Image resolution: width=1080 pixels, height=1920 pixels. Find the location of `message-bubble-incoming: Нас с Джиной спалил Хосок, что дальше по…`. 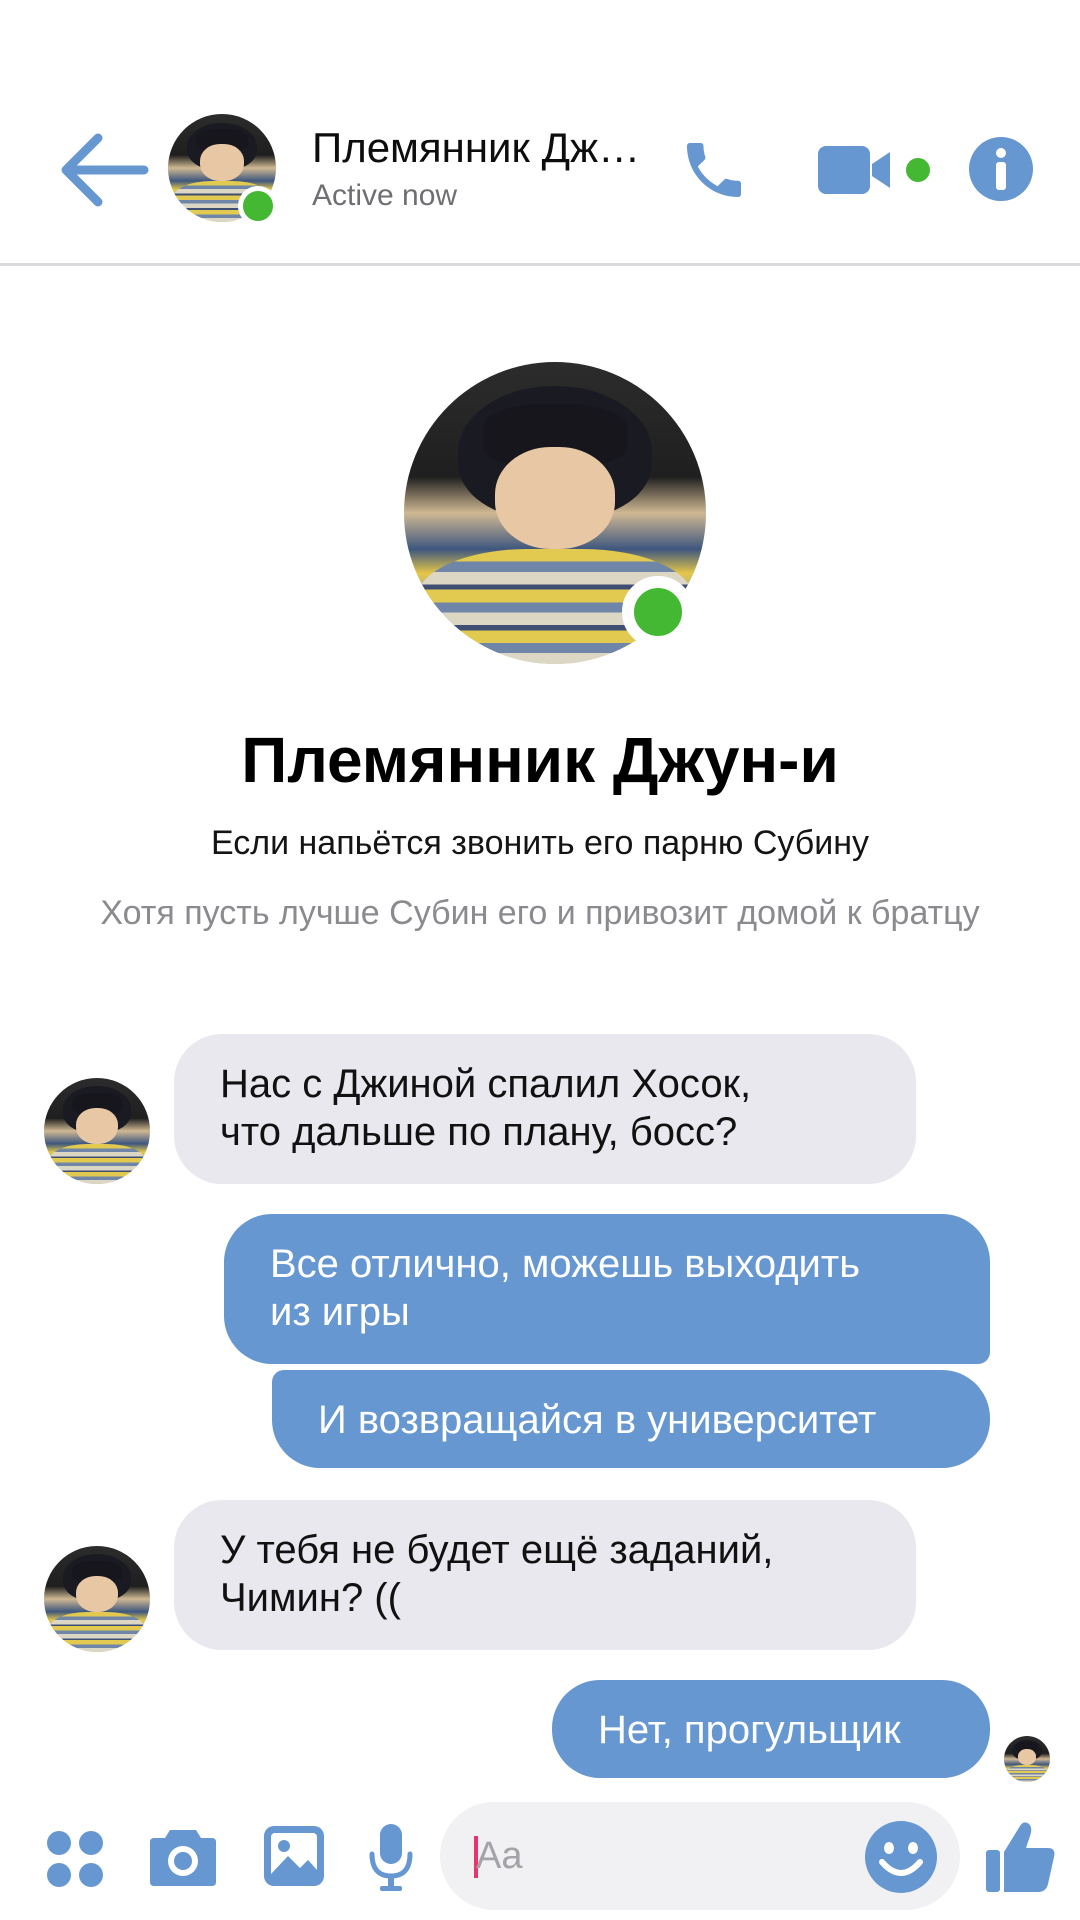

message-bubble-incoming: Нас с Джиной спалил Хосок, что дальше по… is located at coordinates (545, 1109).